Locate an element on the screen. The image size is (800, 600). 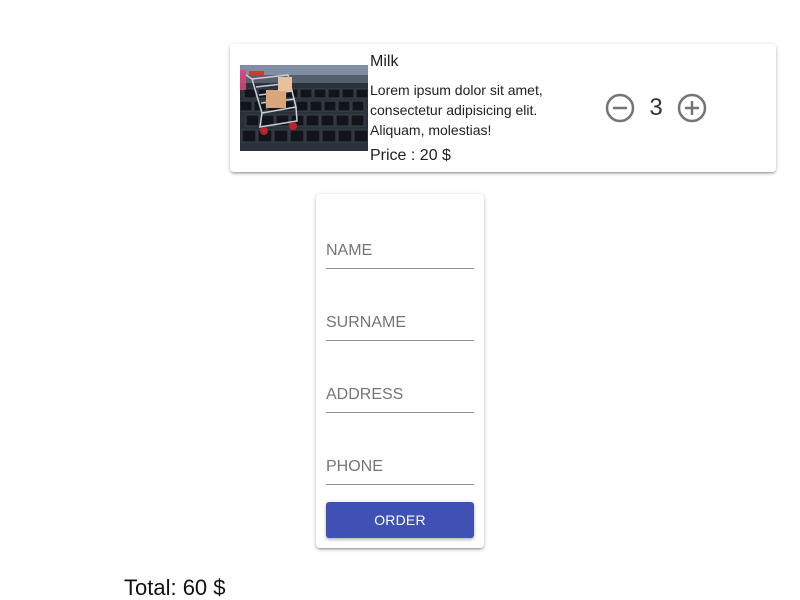
address-input is located at coordinates (400, 395).